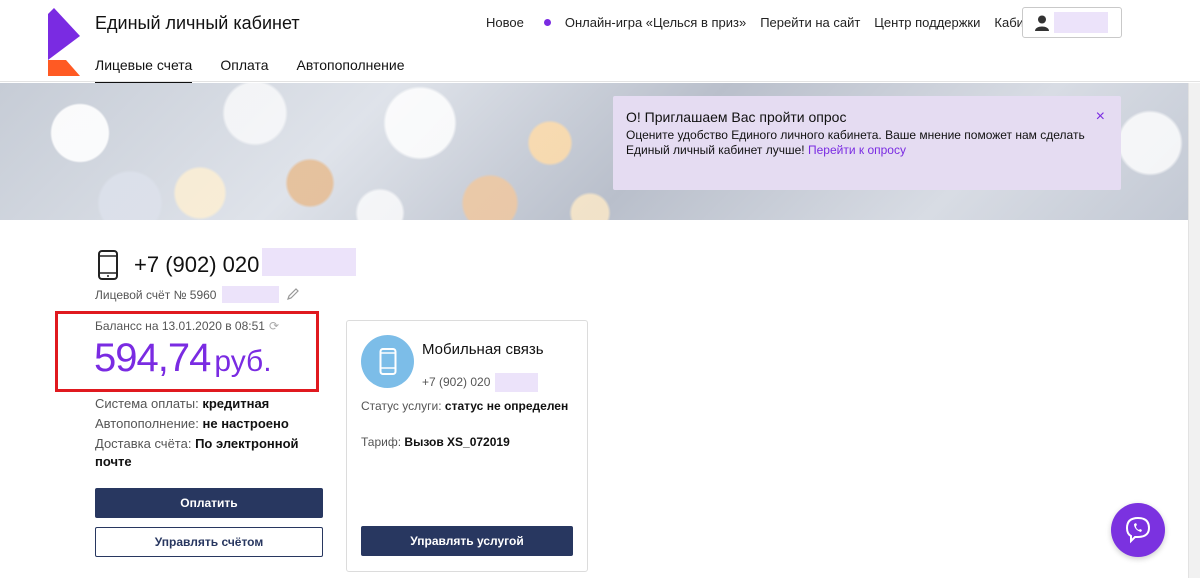 Image resolution: width=1200 pixels, height=578 pixels. What do you see at coordinates (243, 361) in the screenshot?
I see `balance-currency: руб.` at bounding box center [243, 361].